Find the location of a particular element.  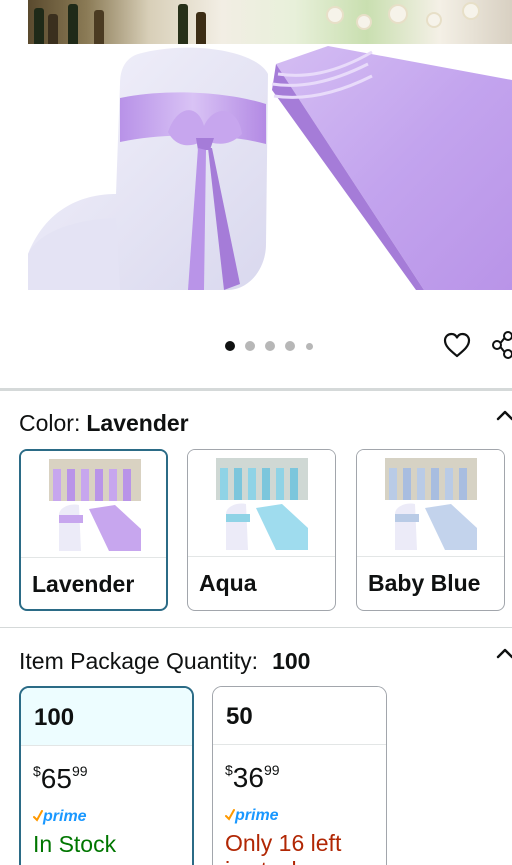

color-swatch-baby-blue: Baby Blue is located at coordinates (430, 530).